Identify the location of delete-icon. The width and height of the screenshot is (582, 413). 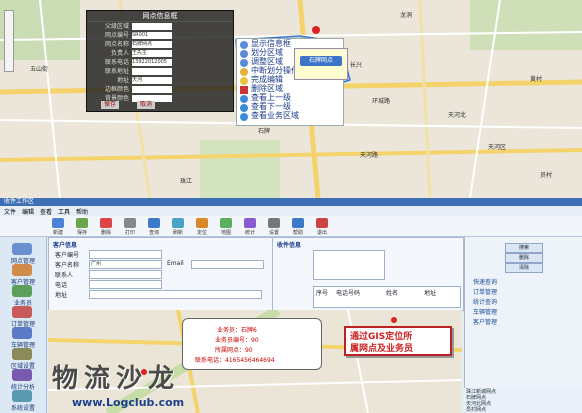
(106, 223).